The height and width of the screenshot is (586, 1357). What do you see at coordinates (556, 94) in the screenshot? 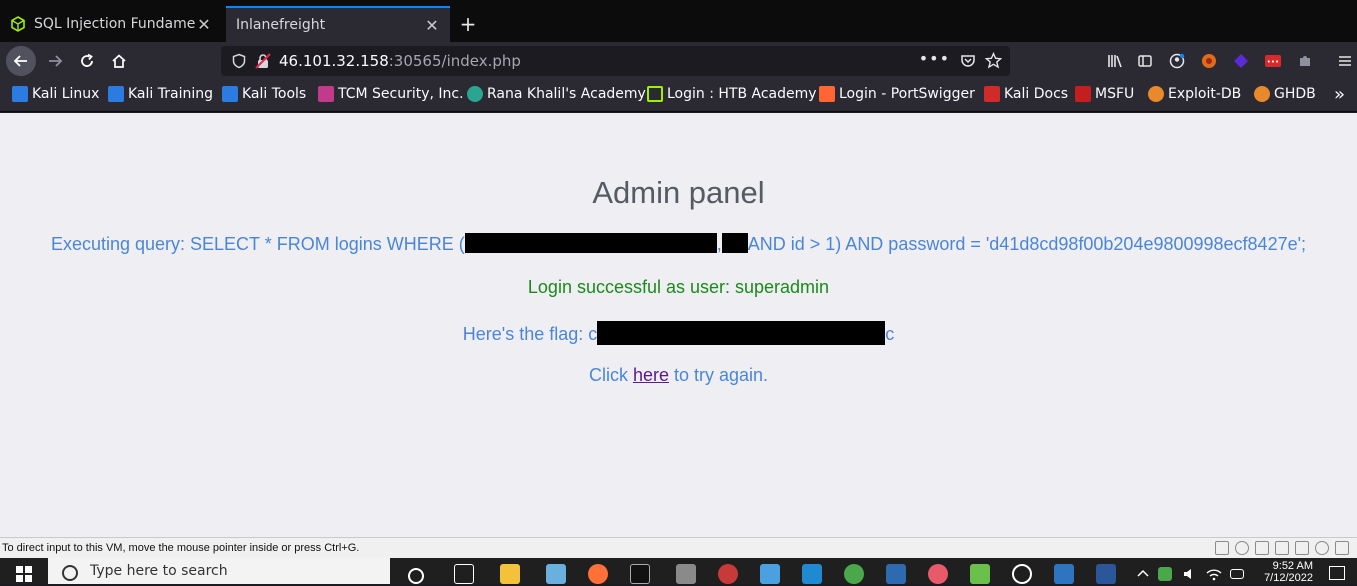
I see `bookmark-rana-khalil: Rana Khalil's Academy` at bounding box center [556, 94].